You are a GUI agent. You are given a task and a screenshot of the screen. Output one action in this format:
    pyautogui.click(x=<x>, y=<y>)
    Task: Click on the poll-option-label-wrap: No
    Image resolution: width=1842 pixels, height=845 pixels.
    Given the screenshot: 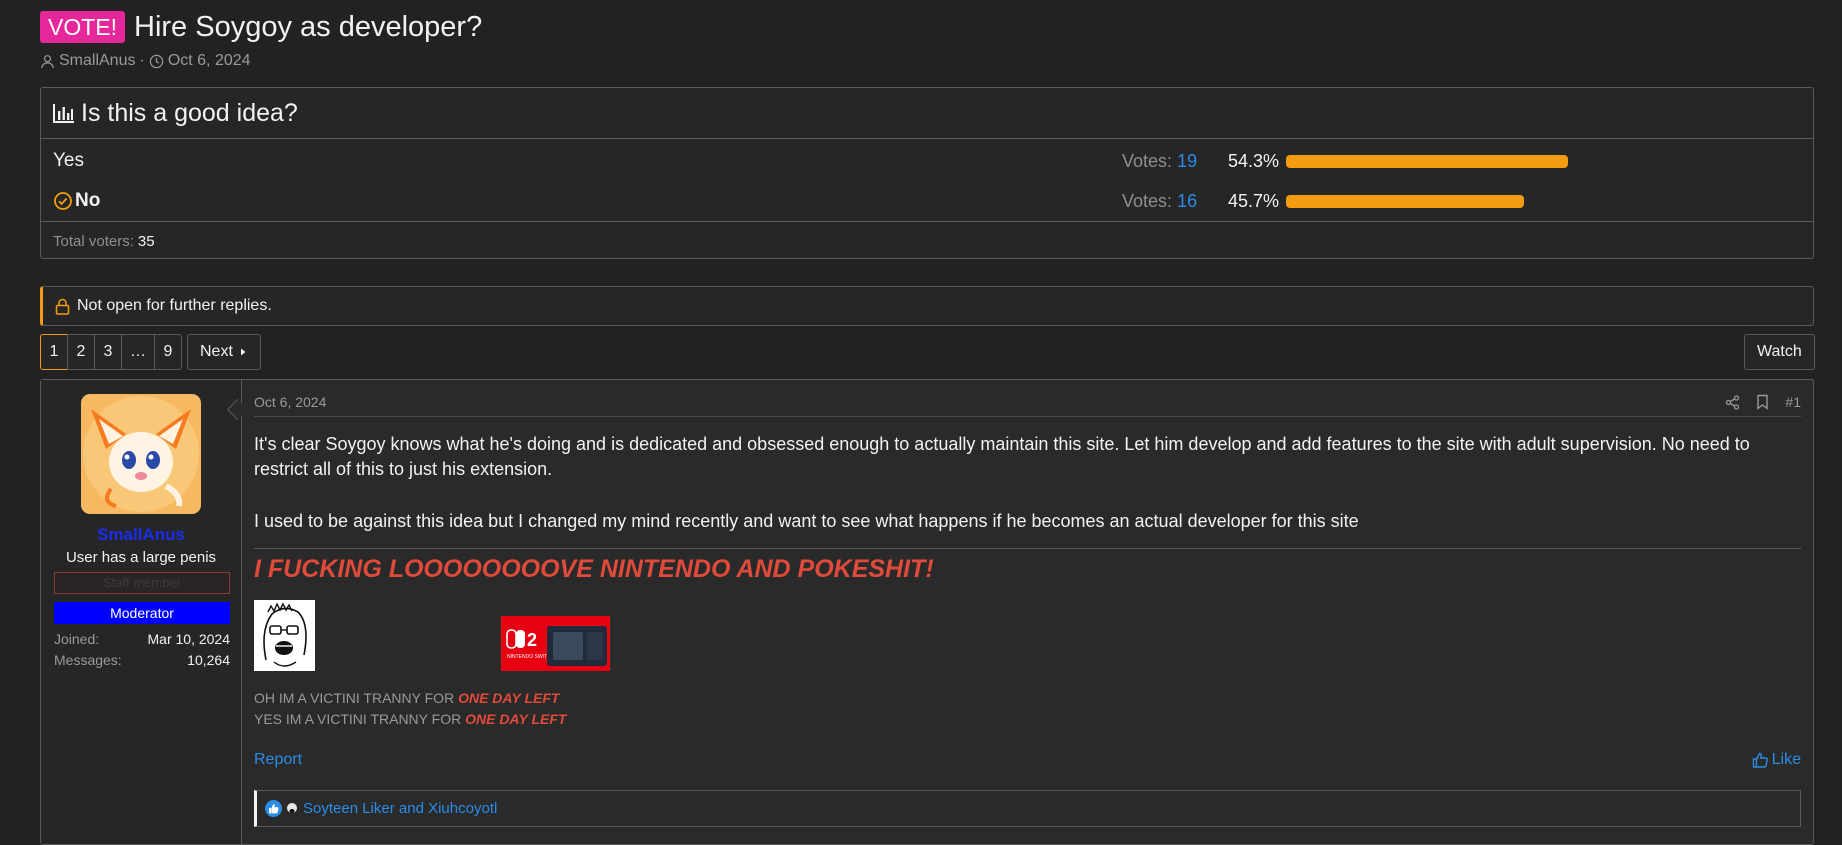 What is the action you would take?
    pyautogui.click(x=76, y=201)
    